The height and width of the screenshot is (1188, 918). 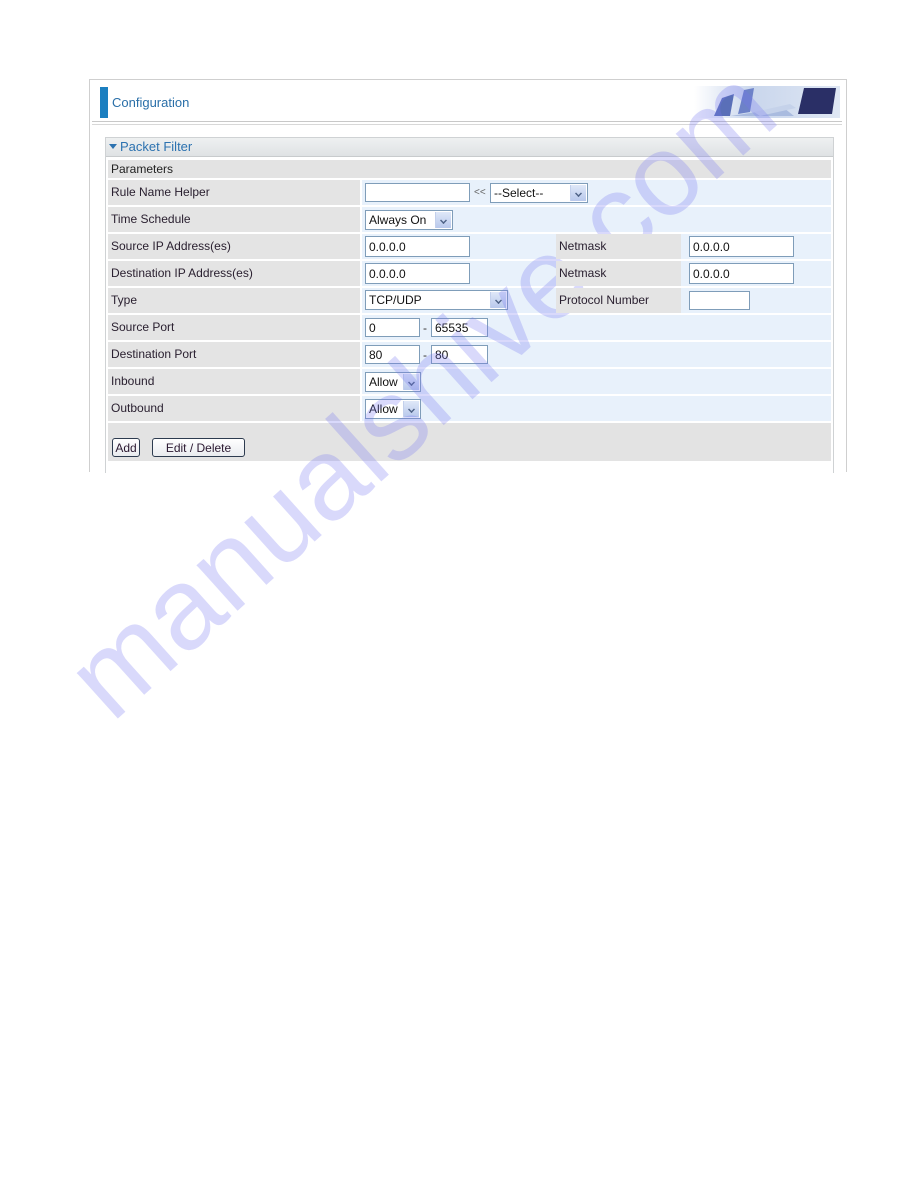 What do you see at coordinates (719, 300) in the screenshot?
I see `protocol-number-input` at bounding box center [719, 300].